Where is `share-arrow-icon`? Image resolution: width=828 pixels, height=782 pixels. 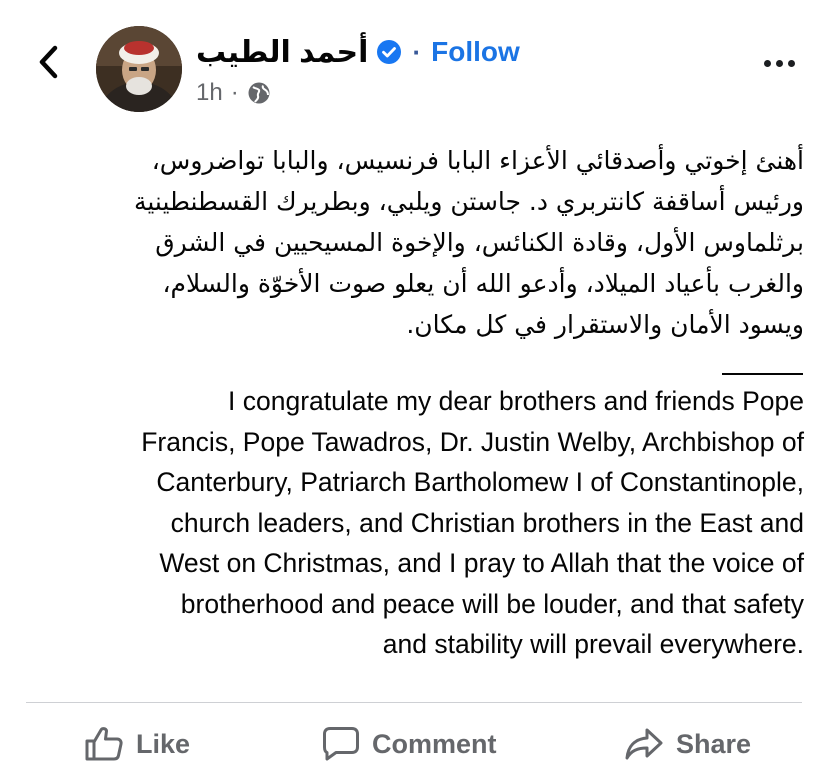
share-arrow-icon is located at coordinates (644, 744).